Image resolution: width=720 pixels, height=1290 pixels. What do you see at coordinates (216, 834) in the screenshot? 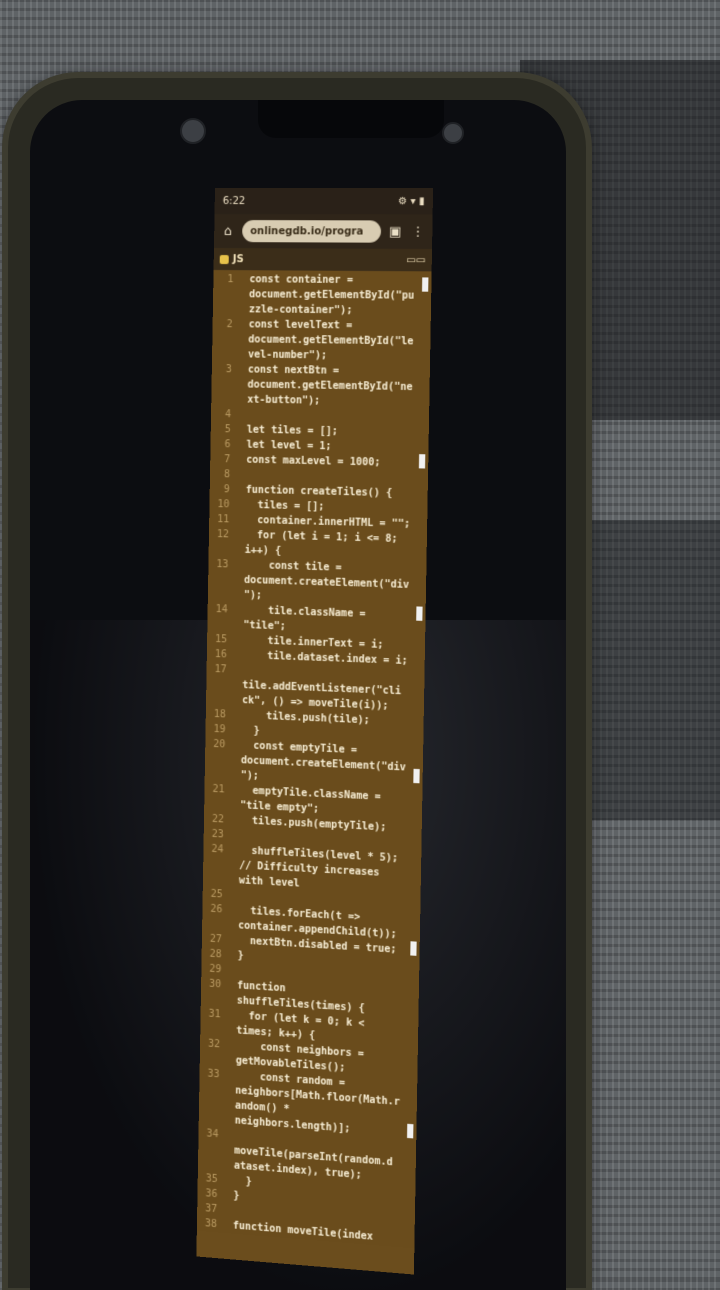
I see `line-number: 23` at bounding box center [216, 834].